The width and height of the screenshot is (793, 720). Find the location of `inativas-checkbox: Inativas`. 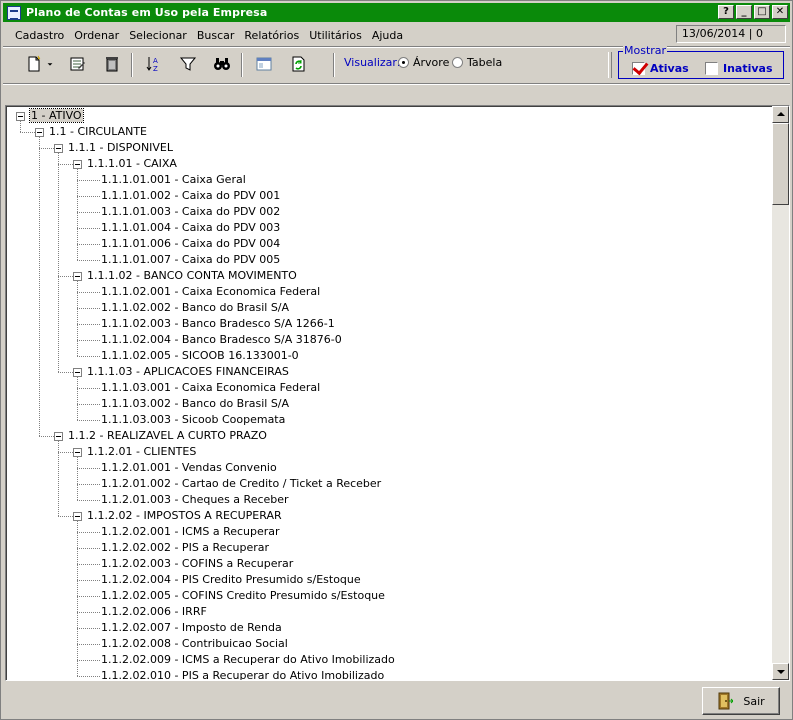

inativas-checkbox: Inativas is located at coordinates (739, 68).